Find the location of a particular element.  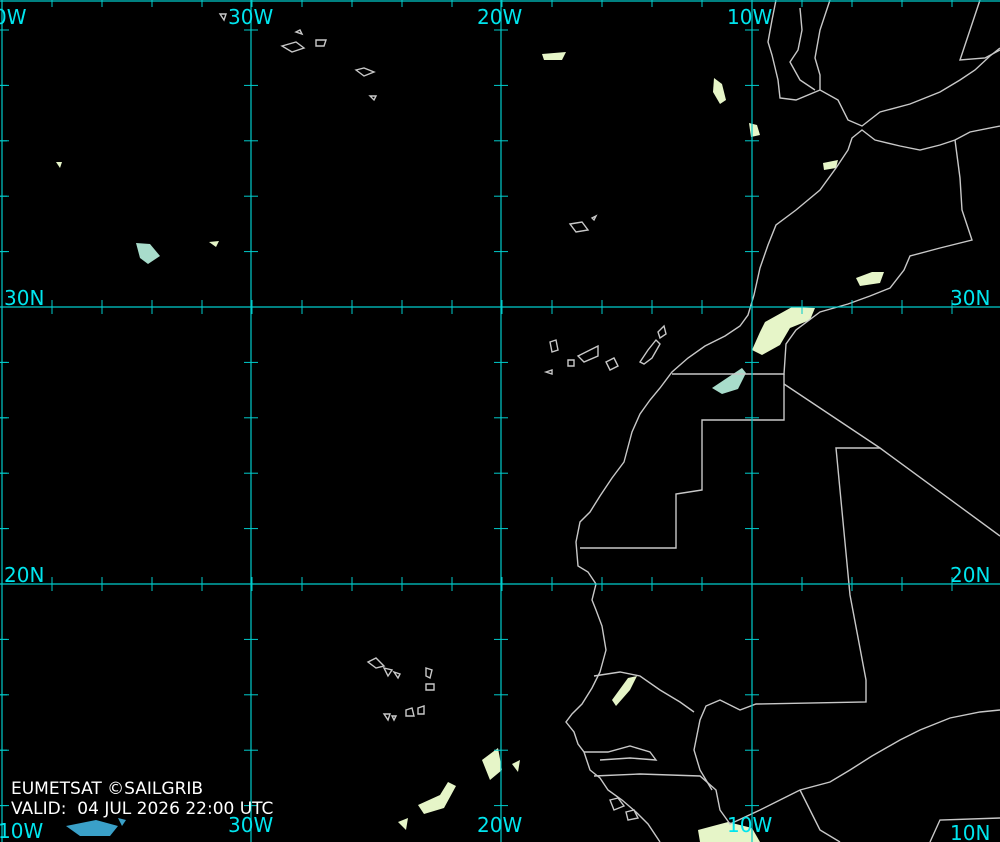

credits-valid-time: 04 JUL 2026 22:00 UTC is located at coordinates (175, 809).